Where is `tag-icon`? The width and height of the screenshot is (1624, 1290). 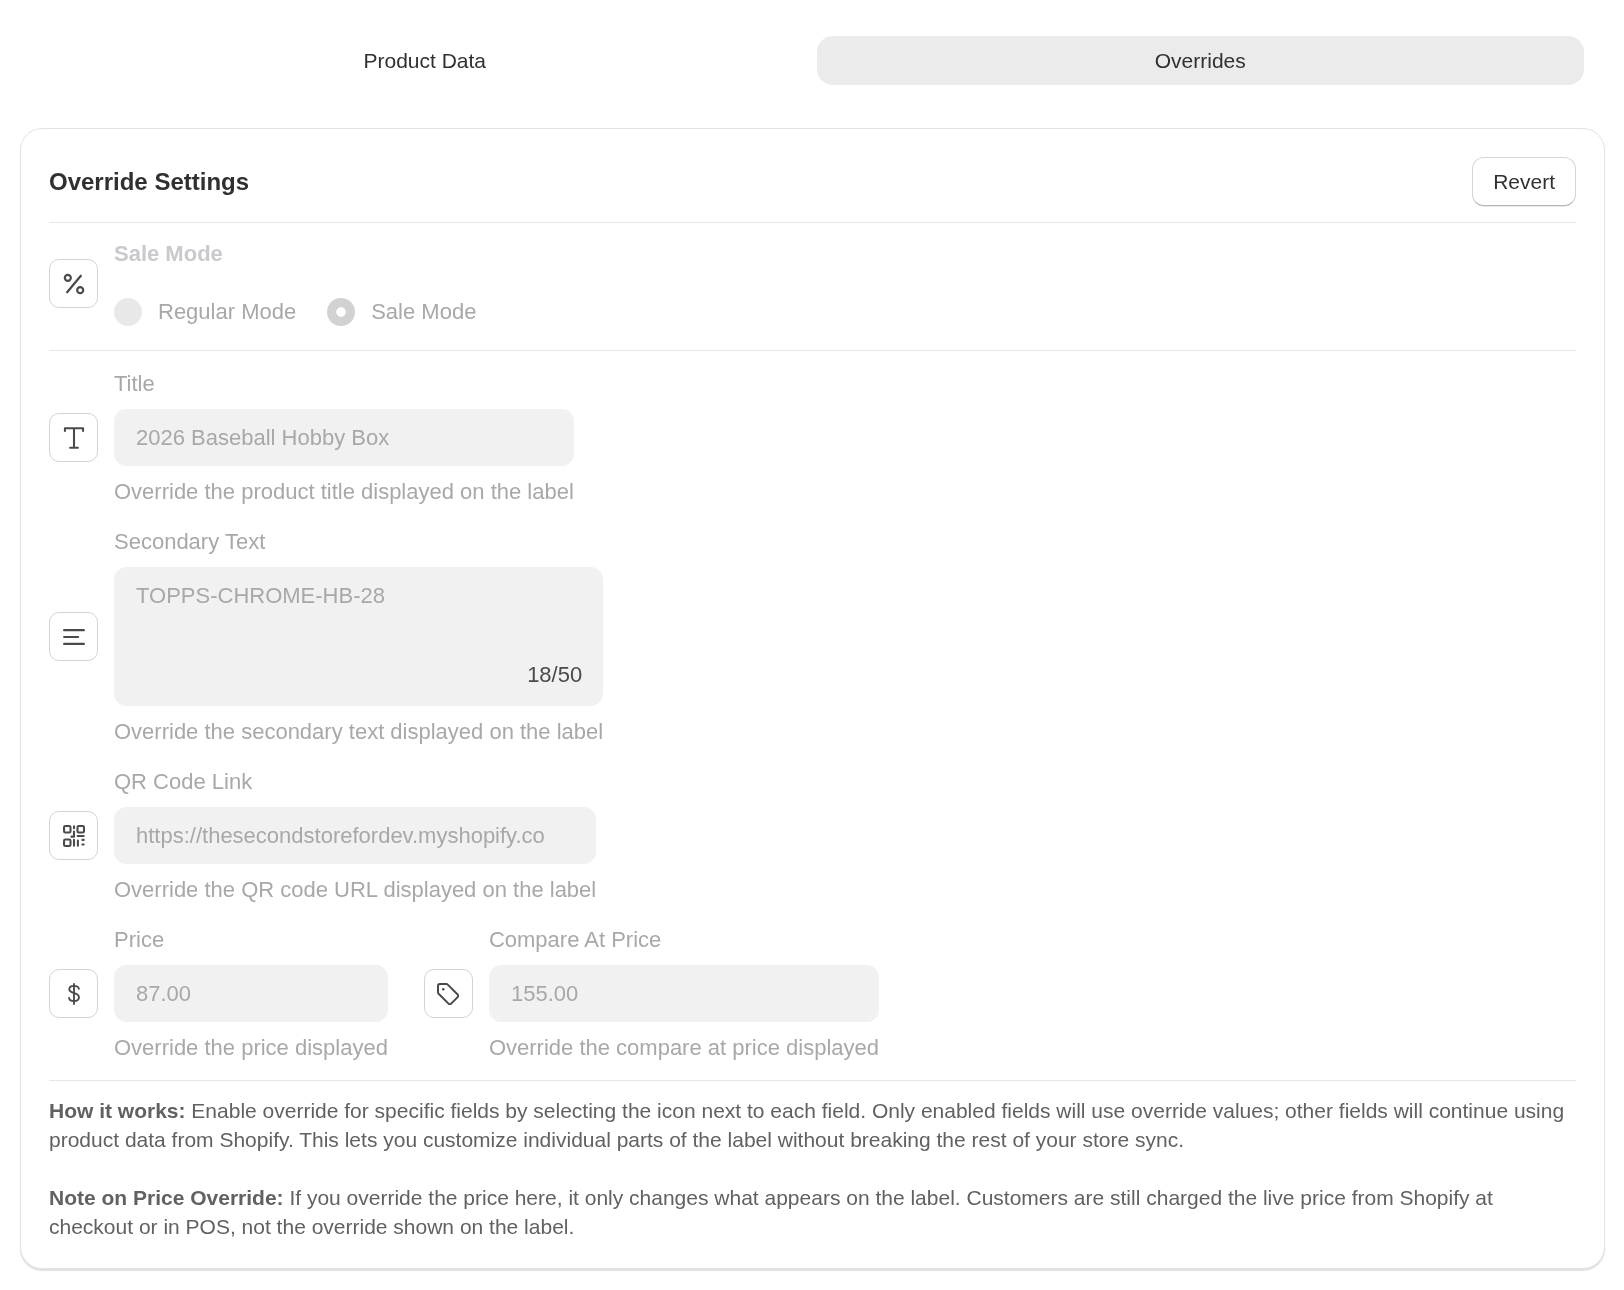 tag-icon is located at coordinates (448, 993).